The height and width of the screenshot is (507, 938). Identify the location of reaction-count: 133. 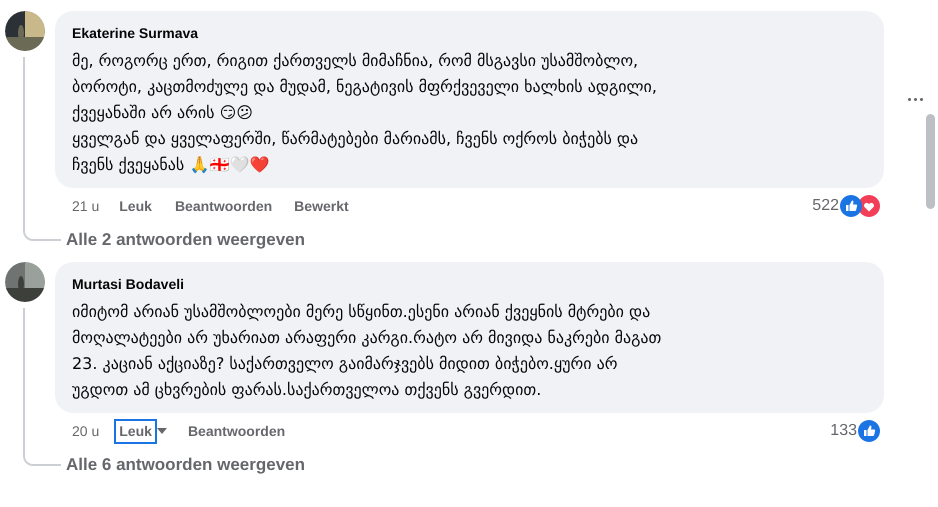
(843, 431).